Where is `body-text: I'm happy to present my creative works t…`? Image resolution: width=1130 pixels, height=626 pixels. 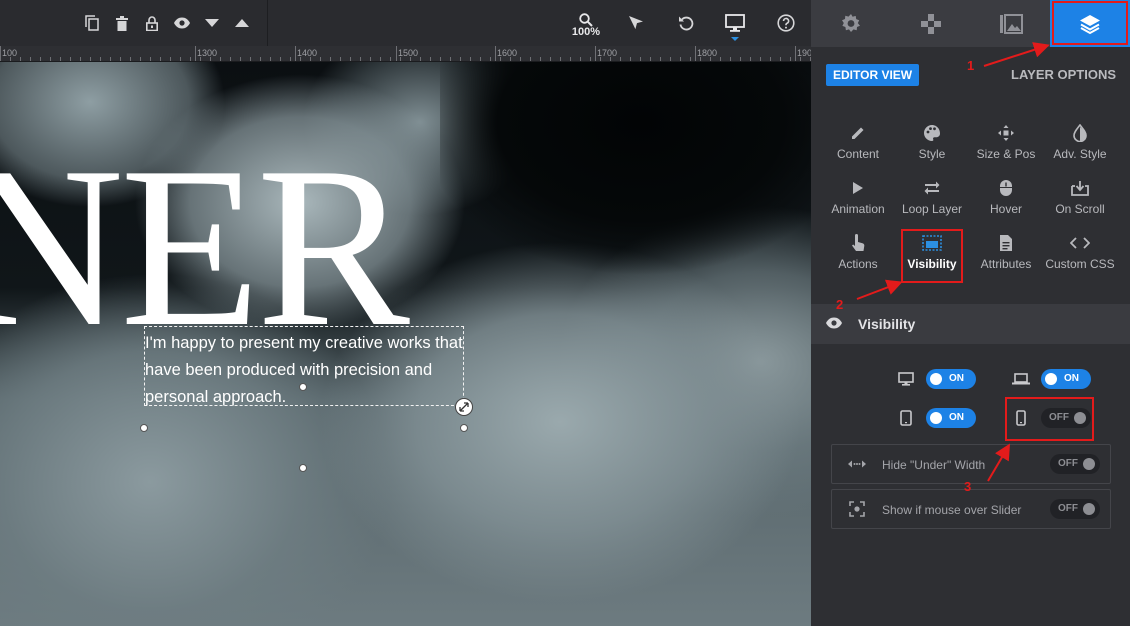 body-text: I'm happy to present my creative works t… is located at coordinates (310, 370).